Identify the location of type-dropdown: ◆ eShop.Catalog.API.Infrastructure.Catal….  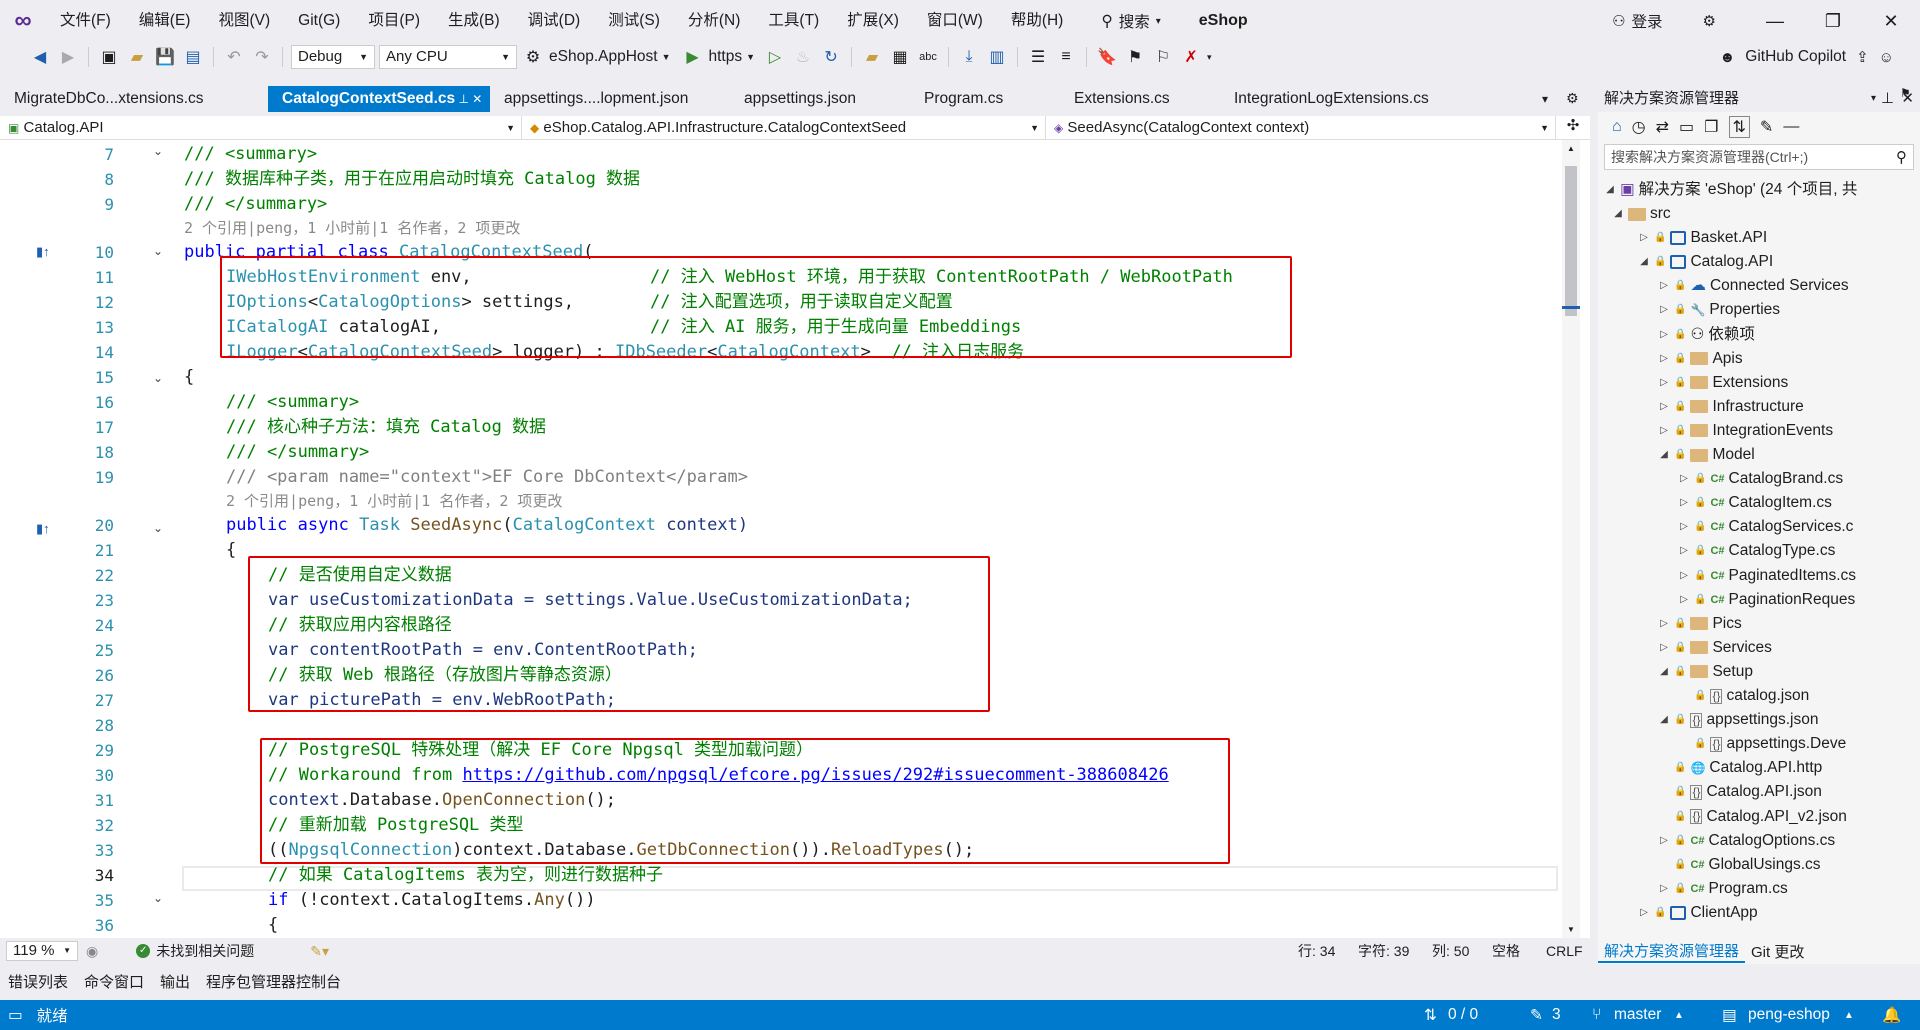
(784, 128).